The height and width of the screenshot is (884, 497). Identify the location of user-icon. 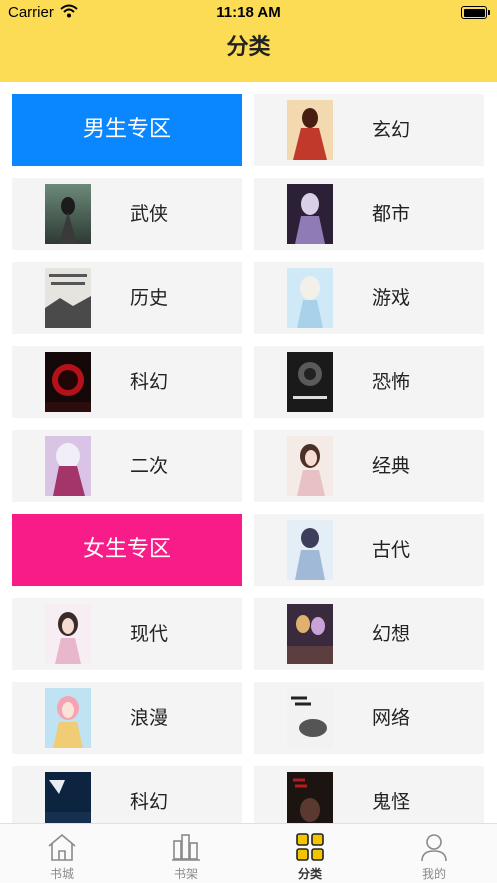
(434, 847).